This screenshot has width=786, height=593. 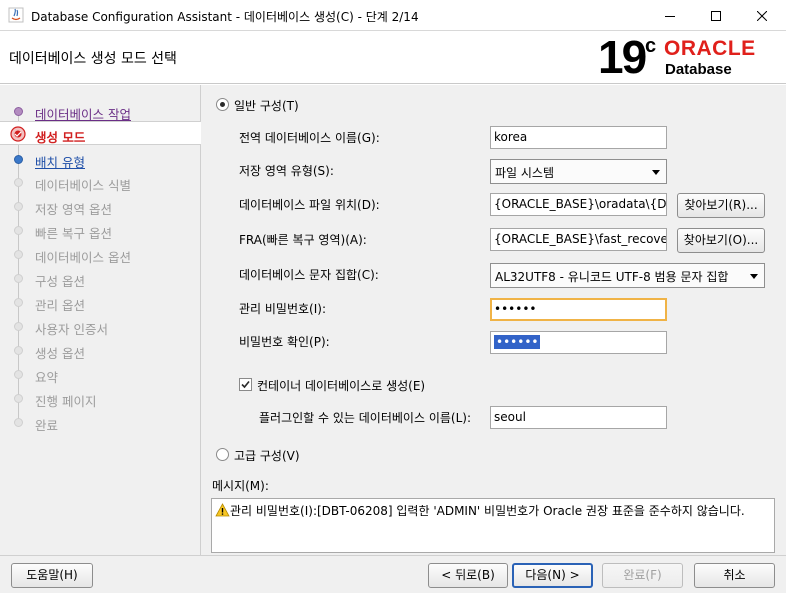 What do you see at coordinates (517, 342) in the screenshot?
I see `confirm-password-value: ••••••` at bounding box center [517, 342].